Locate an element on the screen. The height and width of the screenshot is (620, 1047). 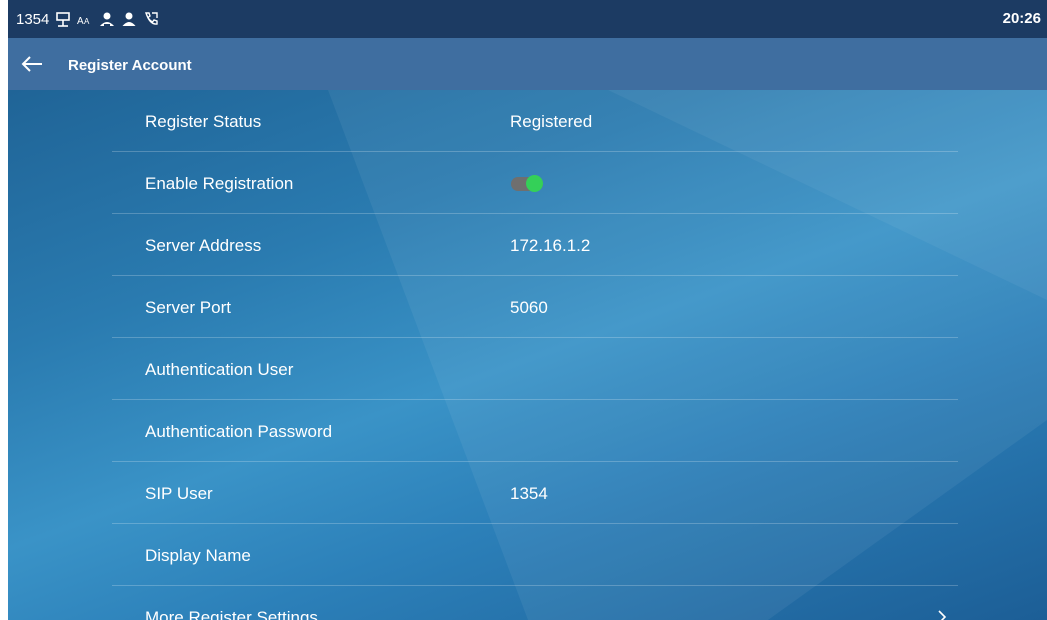
server-port-row: Server Port 5060 is located at coordinates (535, 307).